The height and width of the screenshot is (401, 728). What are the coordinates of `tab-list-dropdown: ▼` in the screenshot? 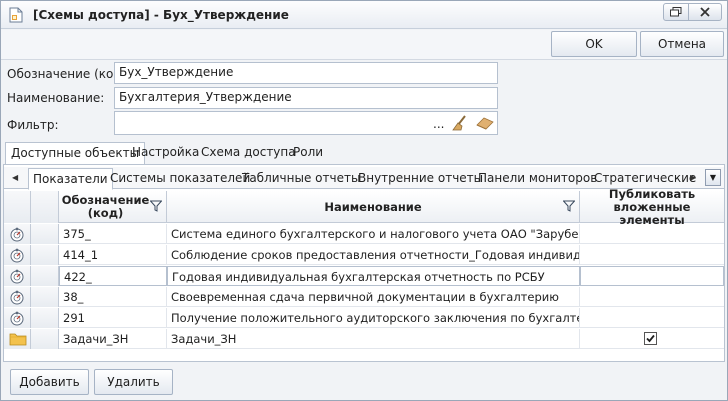 It's located at (713, 177).